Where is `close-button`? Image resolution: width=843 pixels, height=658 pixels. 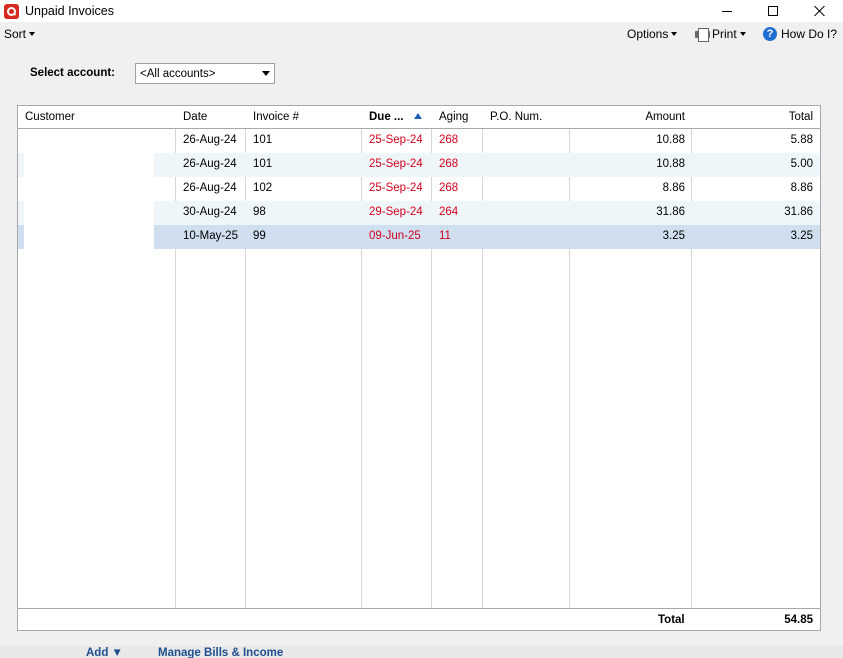
close-button is located at coordinates (820, 11).